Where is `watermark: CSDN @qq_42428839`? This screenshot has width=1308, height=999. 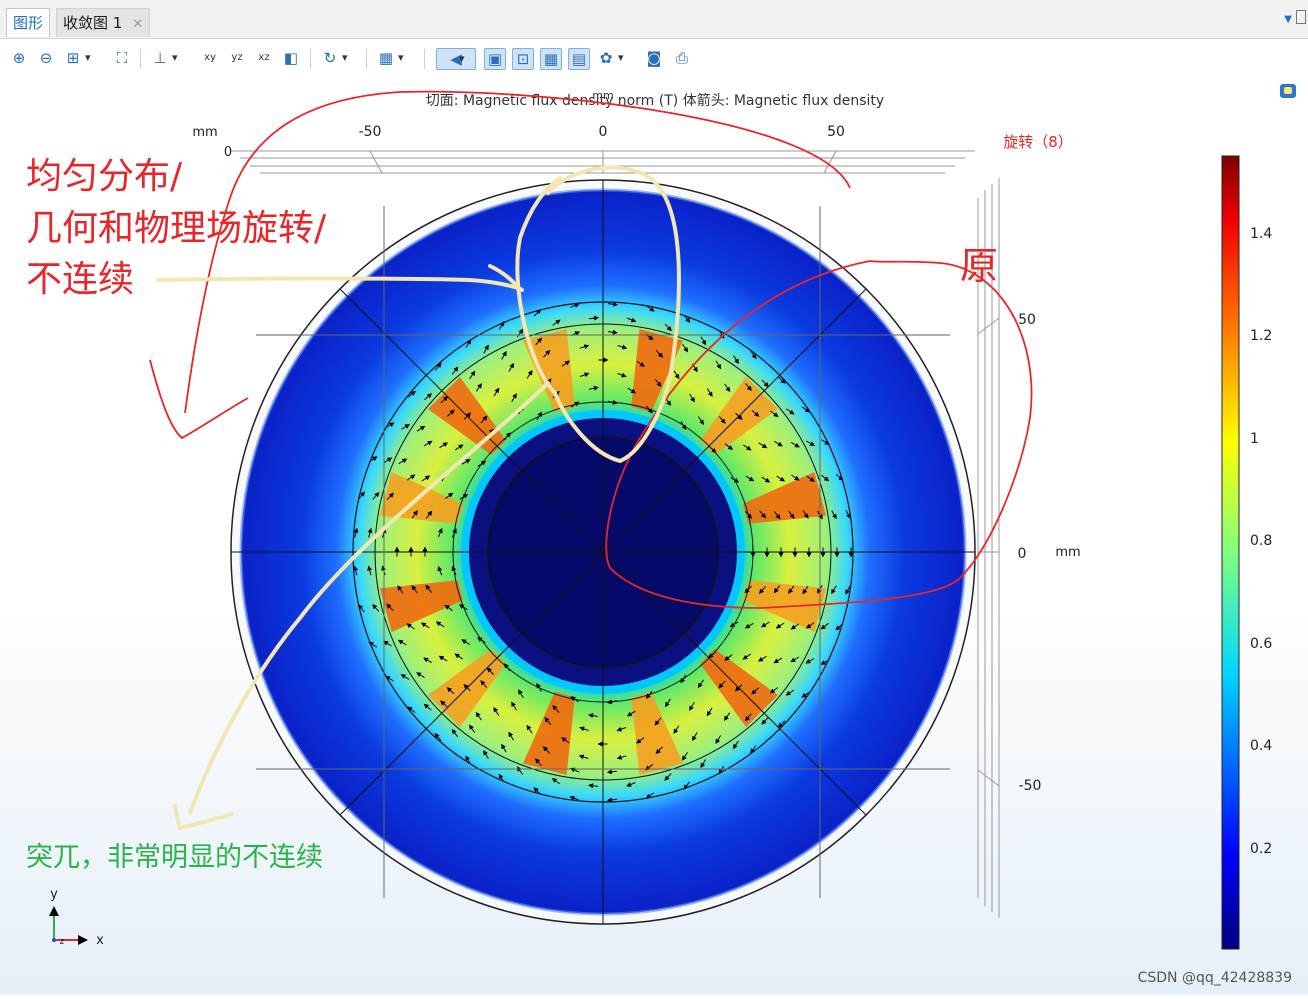
watermark: CSDN @qq_42428839 is located at coordinates (1215, 978).